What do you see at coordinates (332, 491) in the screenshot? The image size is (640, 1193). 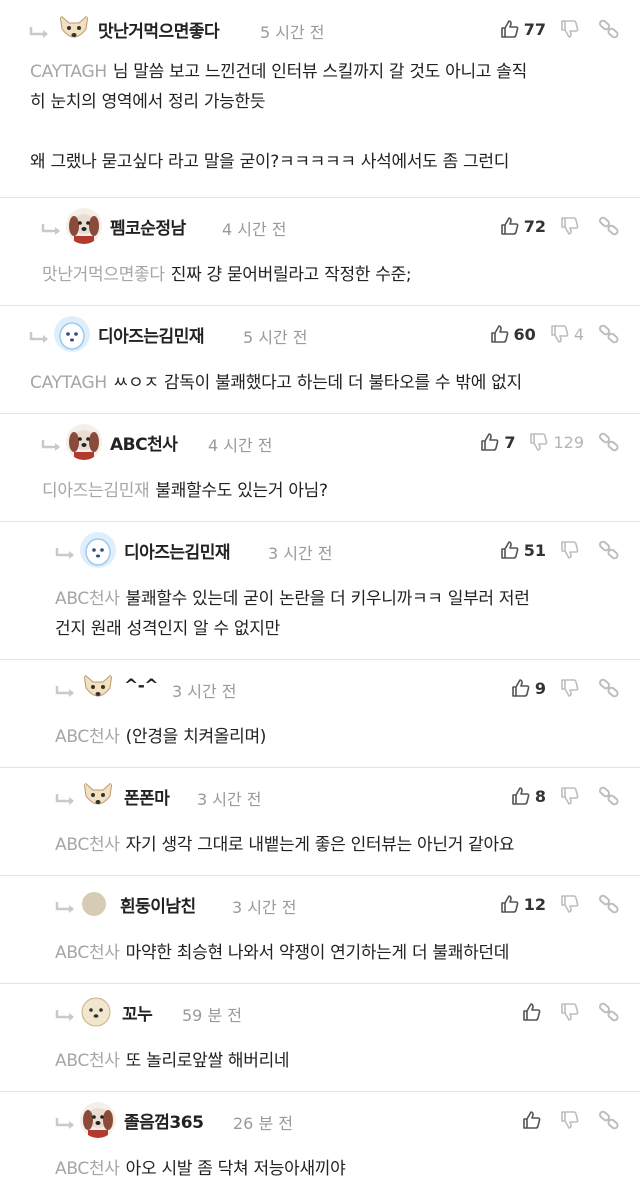 I see `comment-text: 디아즈는김민재 불쾌할수도 있는거 아님?` at bounding box center [332, 491].